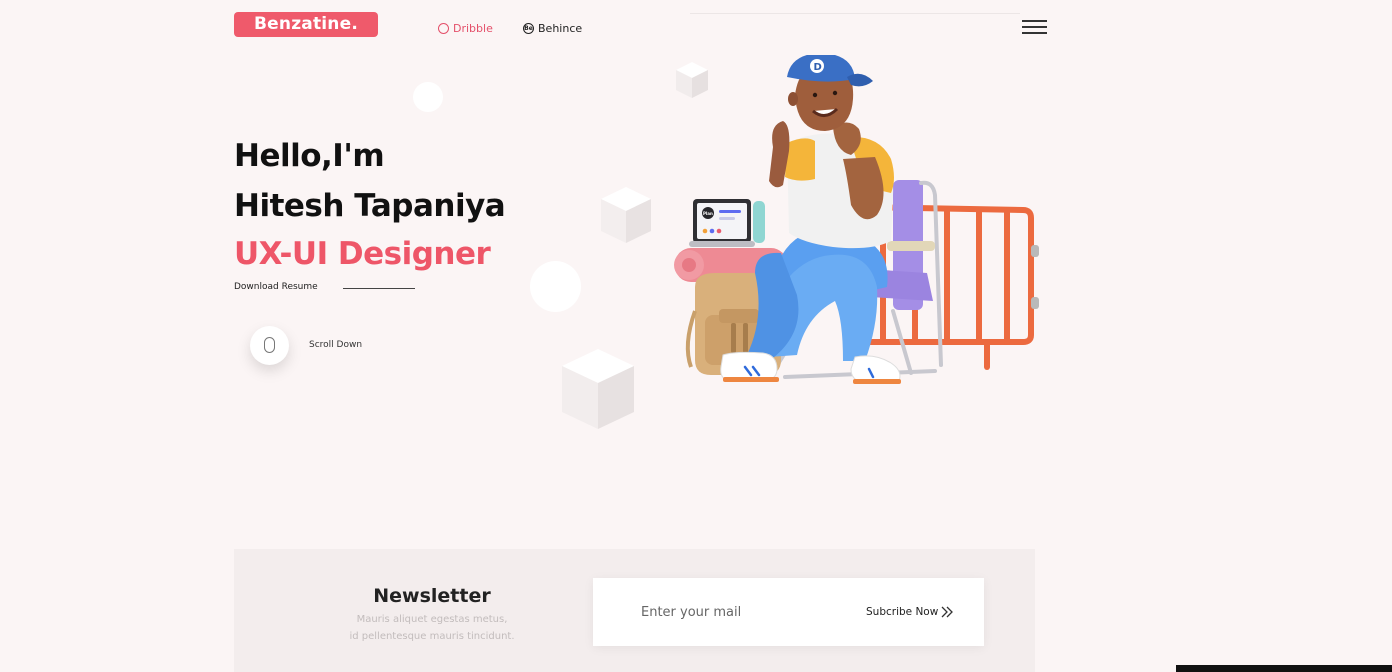  What do you see at coordinates (708, 213) in the screenshot?
I see `laptop-screen-label: Plan` at bounding box center [708, 213].